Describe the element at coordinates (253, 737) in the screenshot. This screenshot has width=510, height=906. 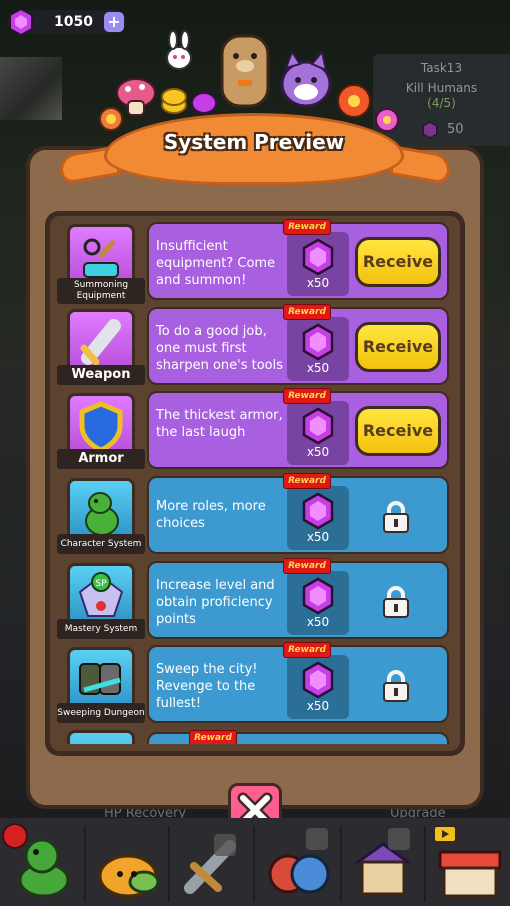
I see `list-item-partial: Reward` at that location.